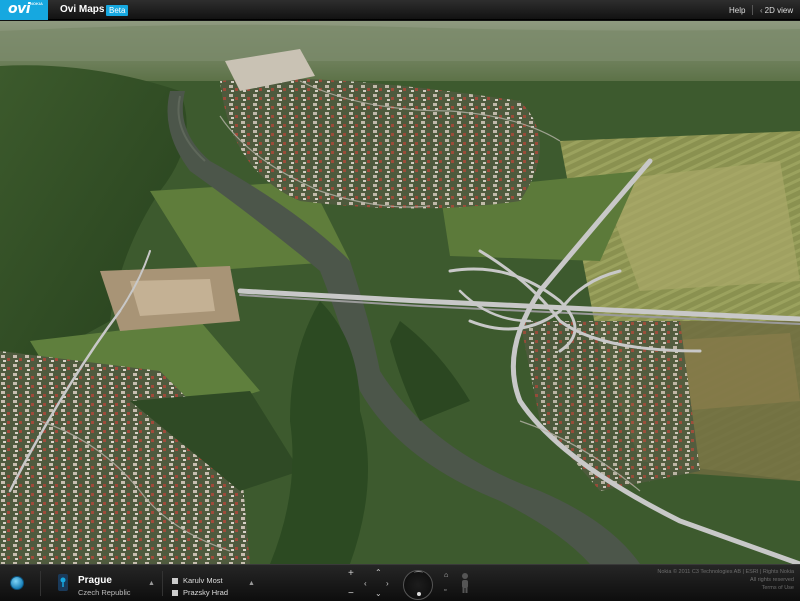  What do you see at coordinates (351, 594) in the screenshot?
I see `zoom-out-button: −` at bounding box center [351, 594].